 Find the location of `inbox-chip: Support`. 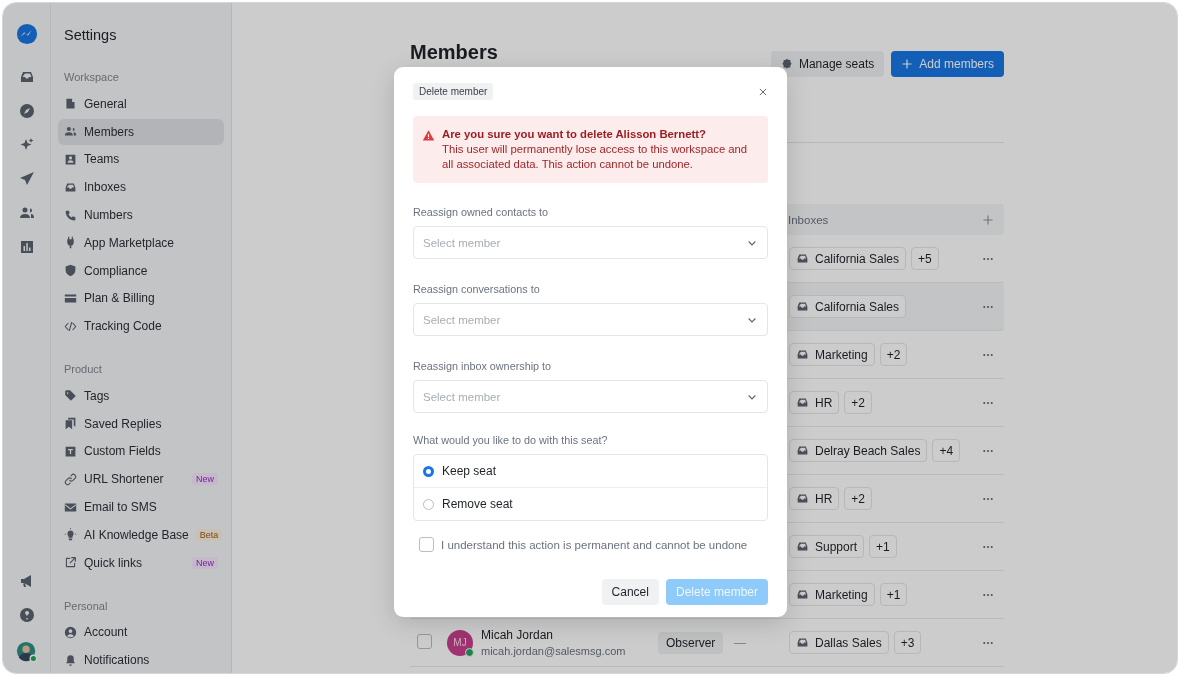

inbox-chip: Support is located at coordinates (827, 546).